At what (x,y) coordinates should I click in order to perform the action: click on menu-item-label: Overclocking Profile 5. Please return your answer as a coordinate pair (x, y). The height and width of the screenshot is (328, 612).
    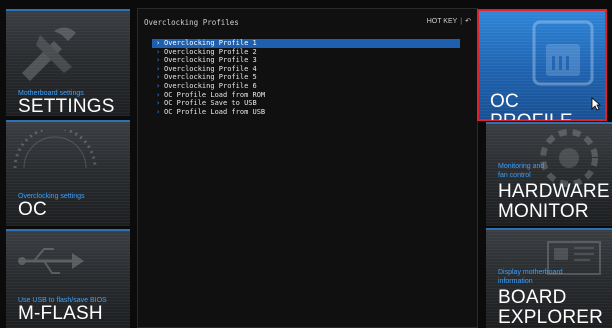
    Looking at the image, I should click on (210, 77).